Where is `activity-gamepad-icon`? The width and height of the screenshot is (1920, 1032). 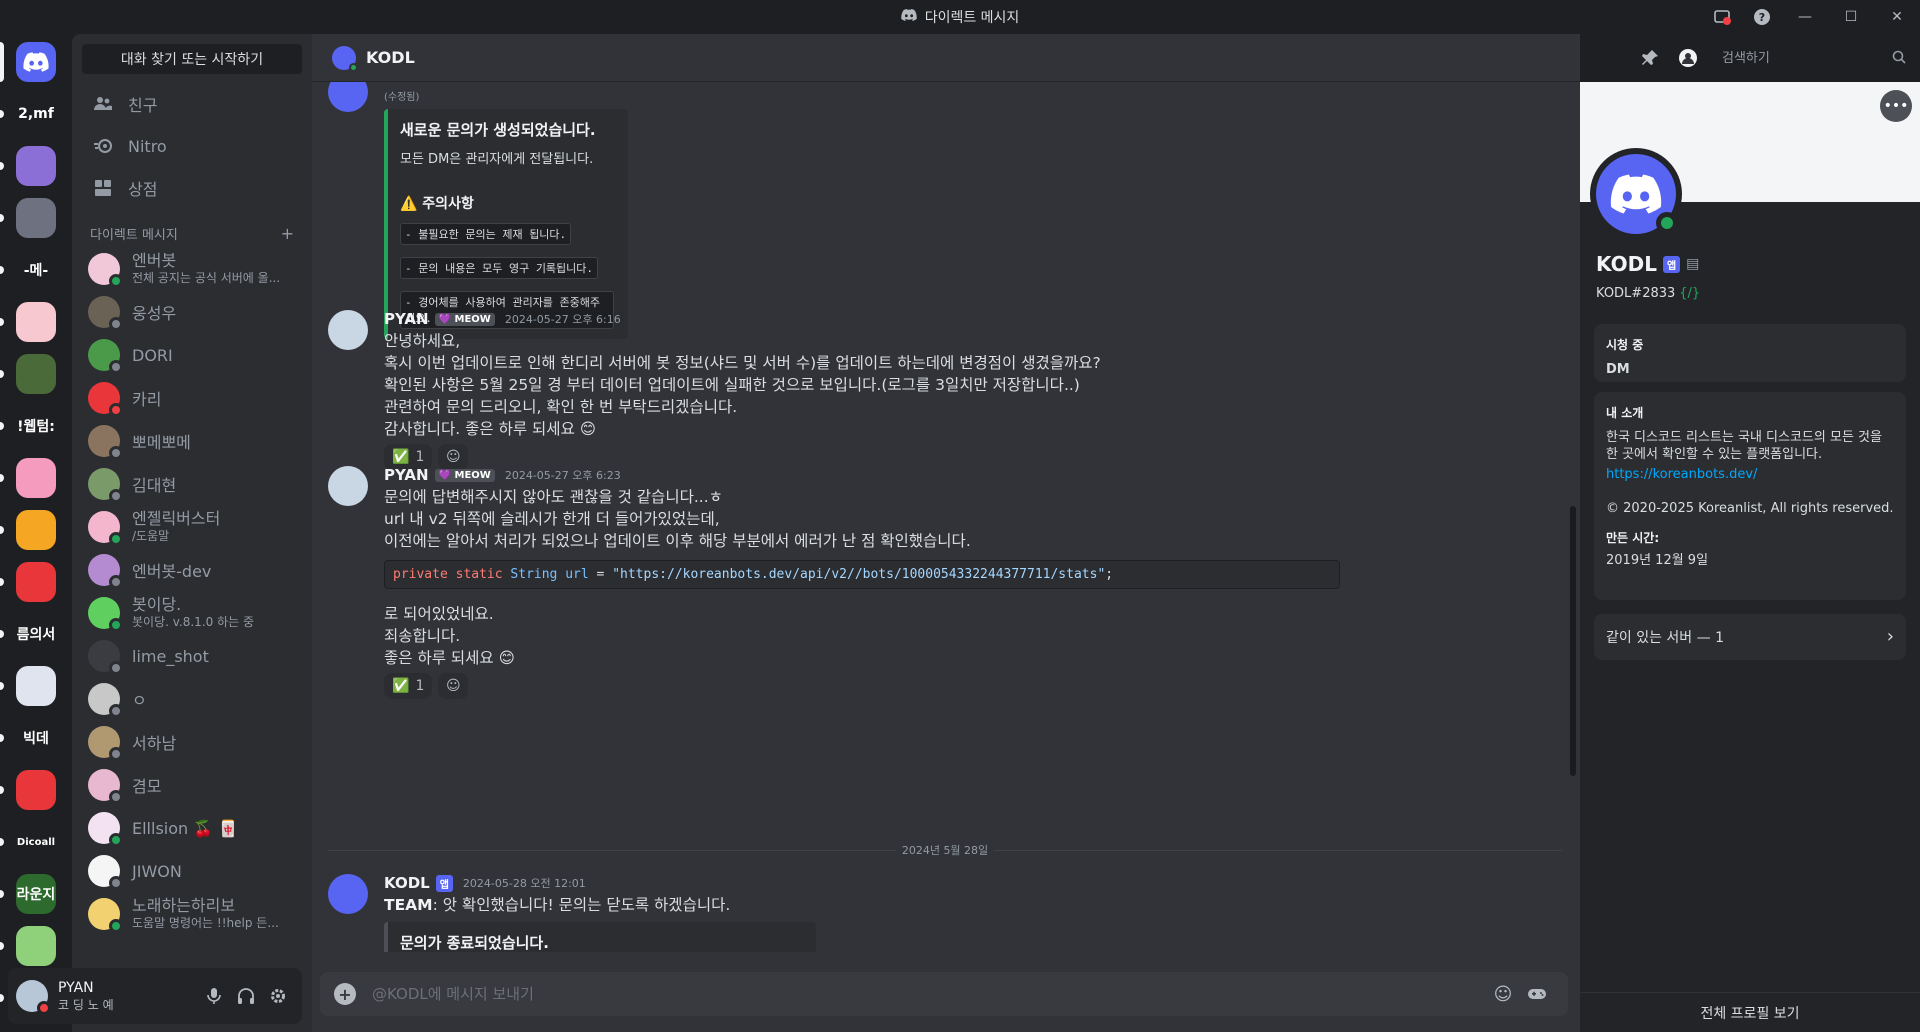
activity-gamepad-icon is located at coordinates (1537, 994).